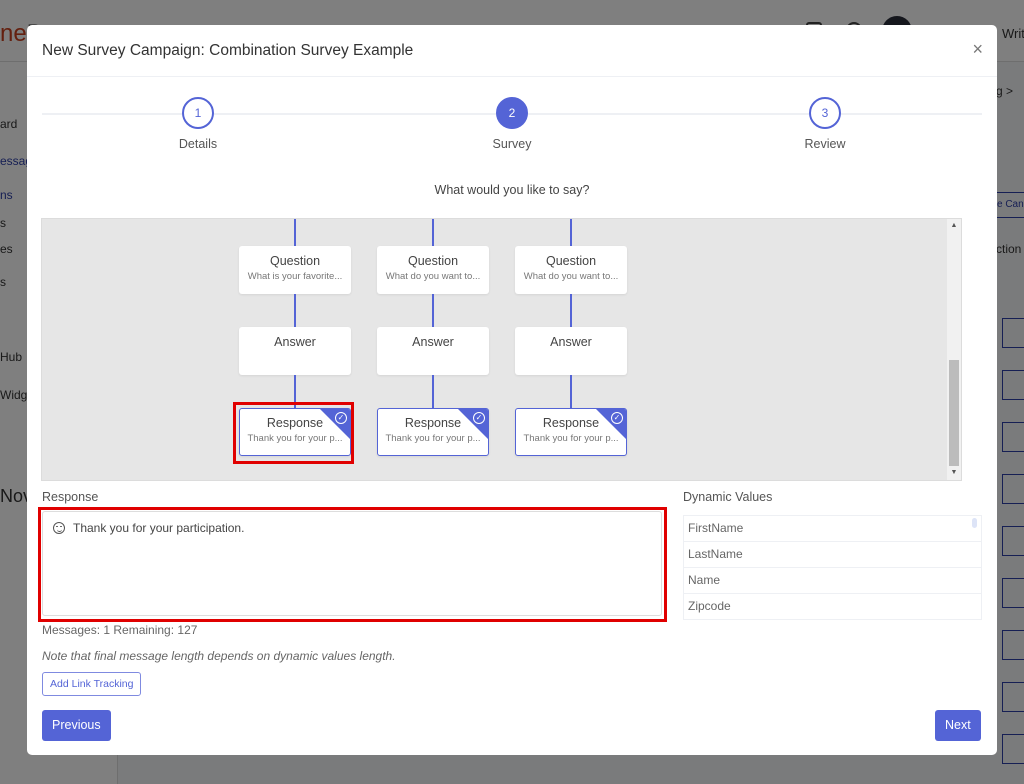  I want to click on step-survey: 2 Survey, so click(512, 124).